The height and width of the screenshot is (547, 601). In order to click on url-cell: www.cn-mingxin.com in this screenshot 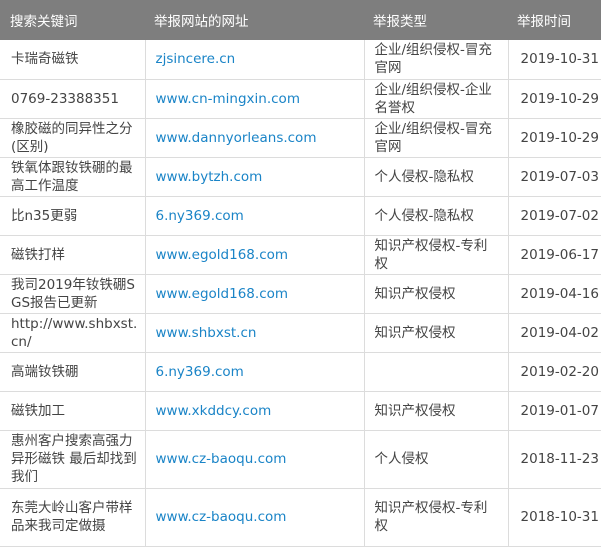, I will do `click(255, 99)`.